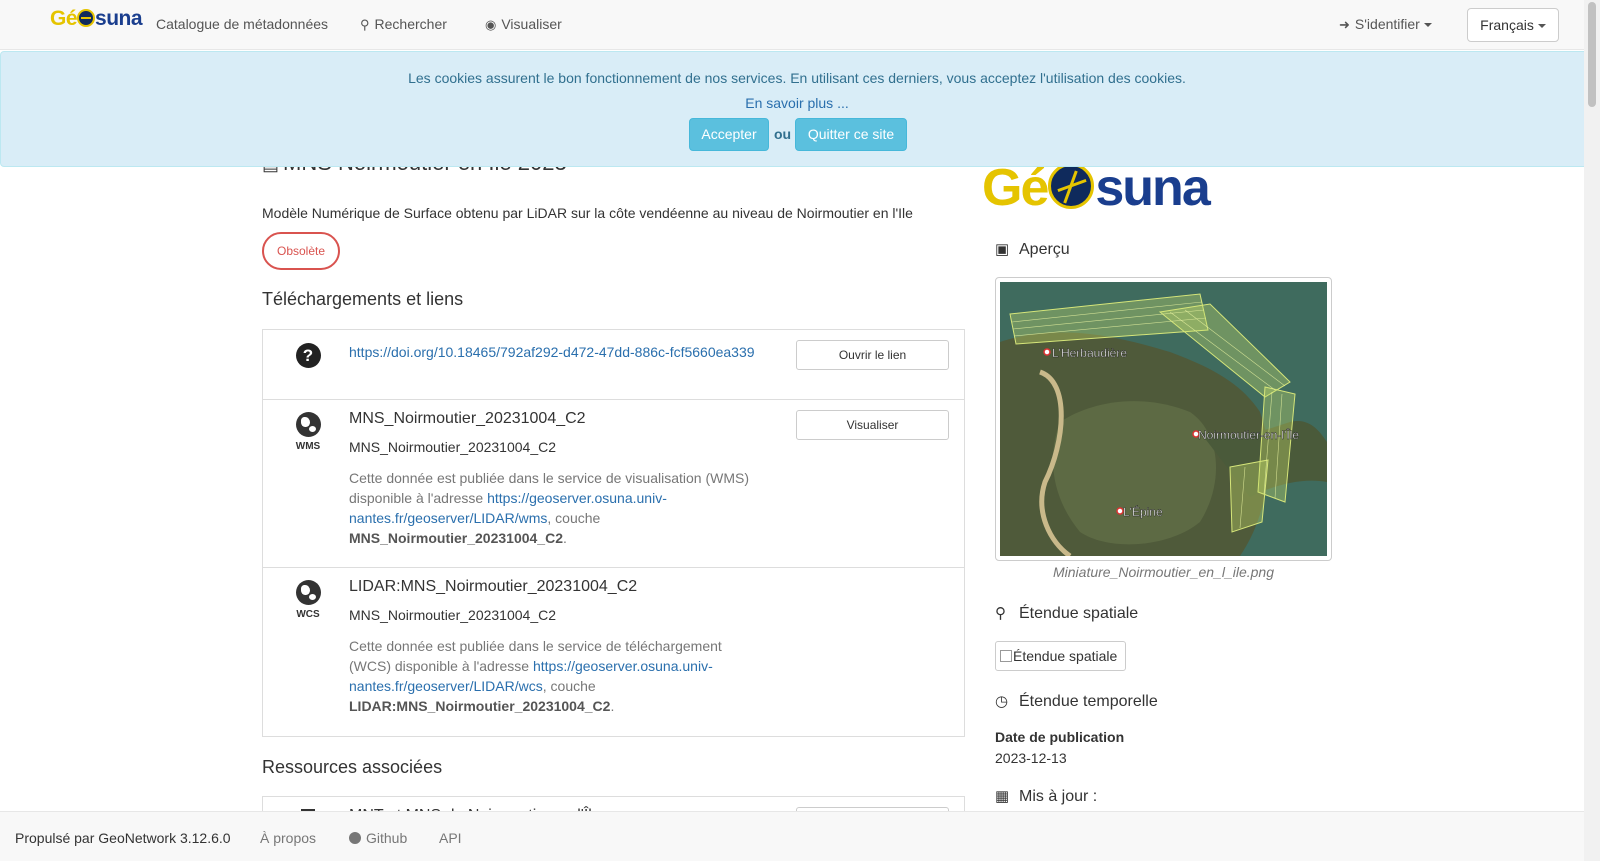 This screenshot has height=861, width=1600. I want to click on calendar-icon: ▦, so click(1002, 796).